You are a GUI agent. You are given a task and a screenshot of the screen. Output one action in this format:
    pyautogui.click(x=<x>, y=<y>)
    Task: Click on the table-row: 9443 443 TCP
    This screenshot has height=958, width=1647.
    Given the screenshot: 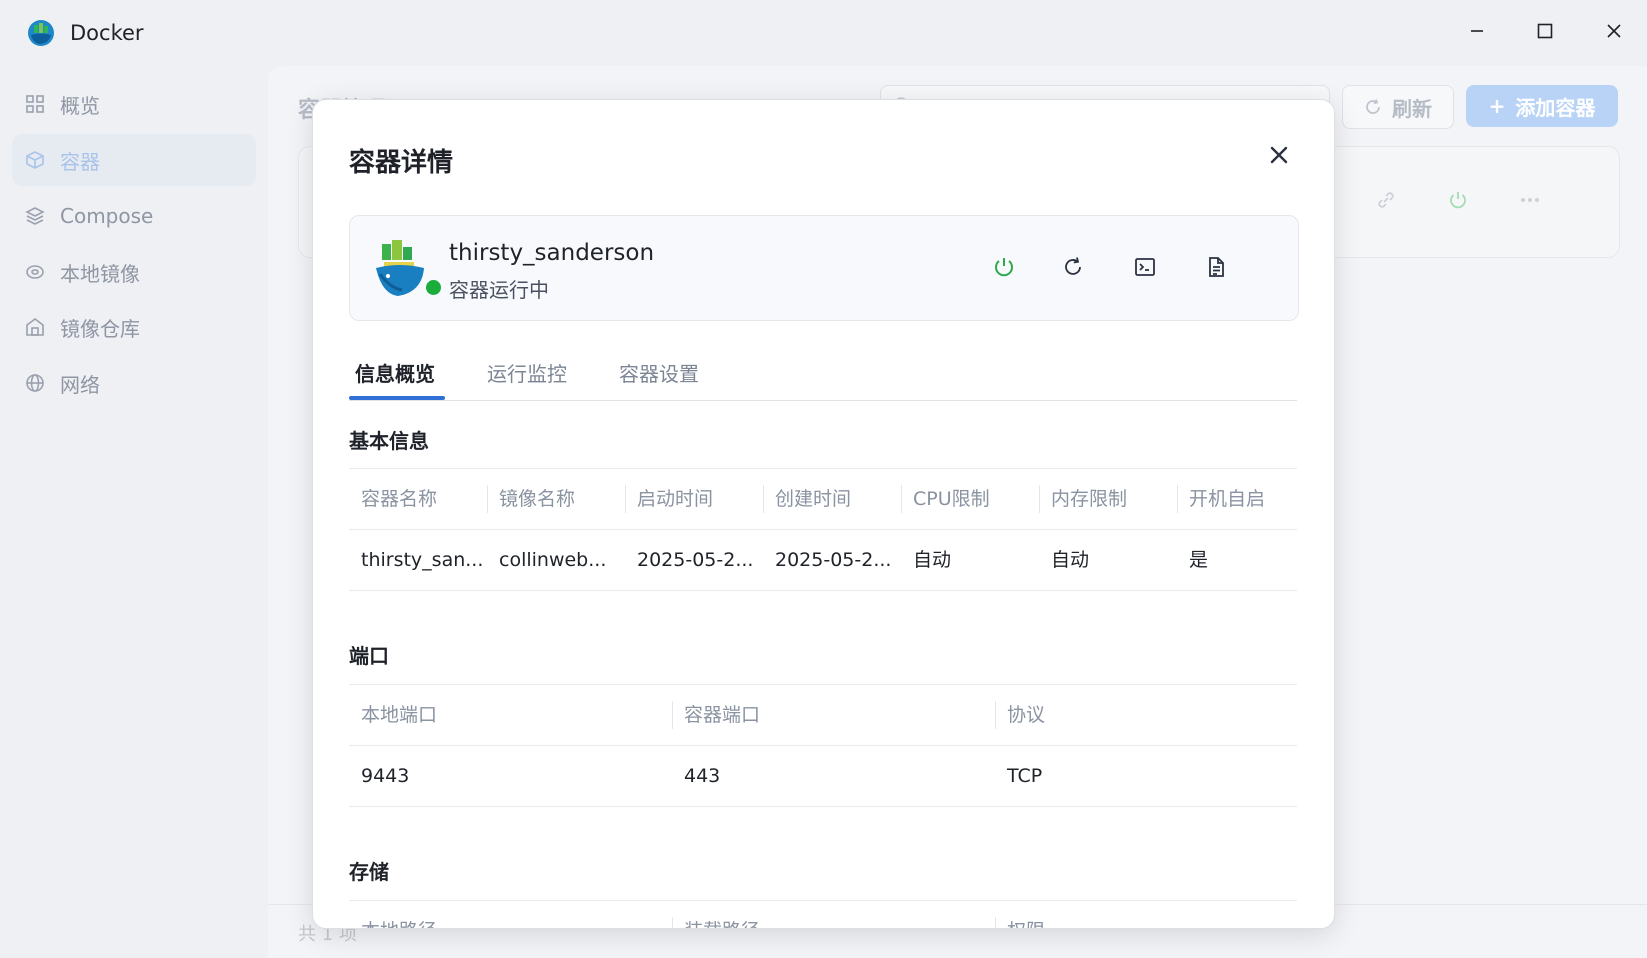 What is the action you would take?
    pyautogui.click(x=823, y=776)
    